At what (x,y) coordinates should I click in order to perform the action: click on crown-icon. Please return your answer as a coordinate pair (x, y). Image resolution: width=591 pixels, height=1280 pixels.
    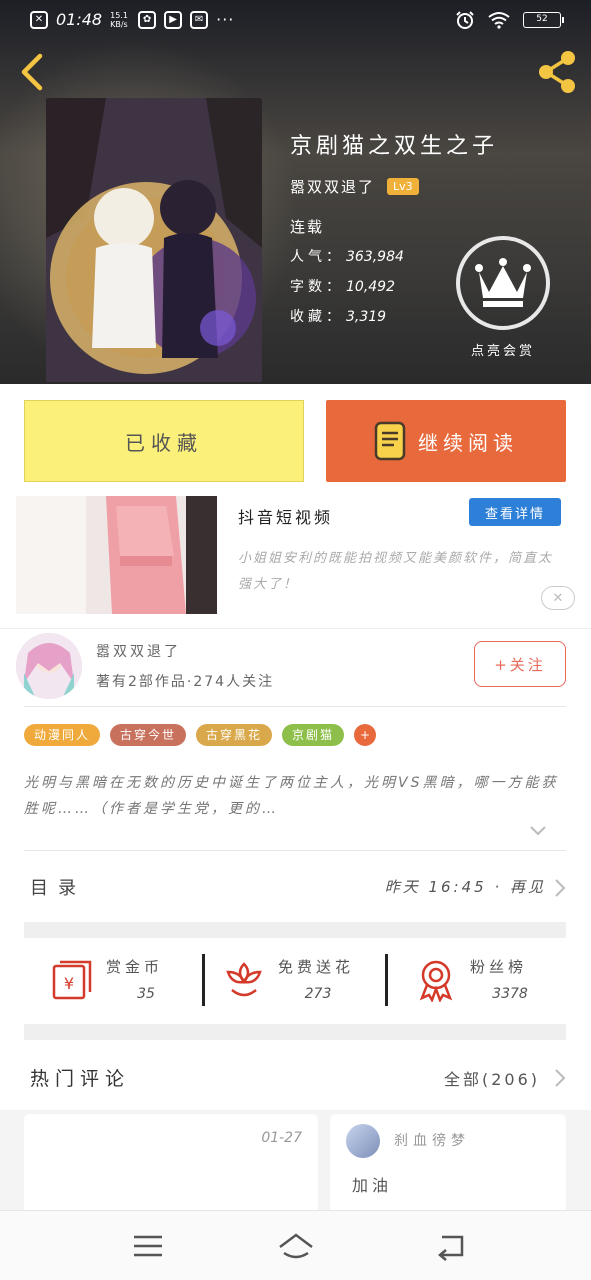
    Looking at the image, I should click on (503, 282).